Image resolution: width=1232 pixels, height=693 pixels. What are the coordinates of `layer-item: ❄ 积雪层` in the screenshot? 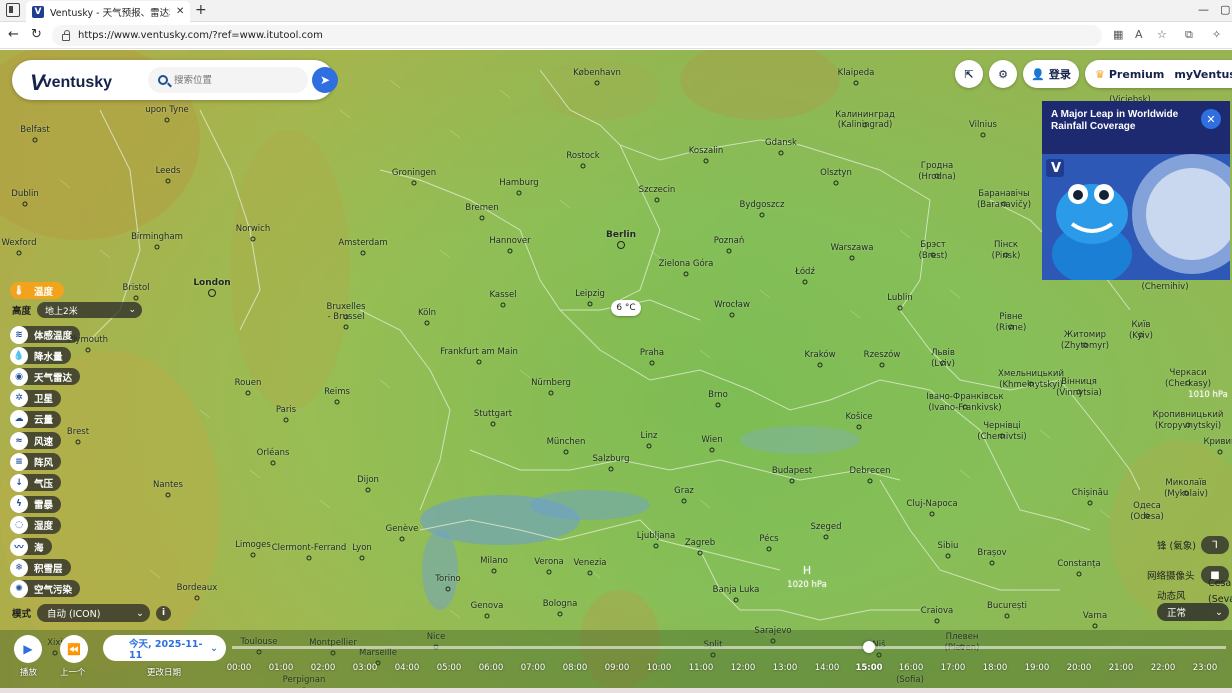 It's located at (40, 567).